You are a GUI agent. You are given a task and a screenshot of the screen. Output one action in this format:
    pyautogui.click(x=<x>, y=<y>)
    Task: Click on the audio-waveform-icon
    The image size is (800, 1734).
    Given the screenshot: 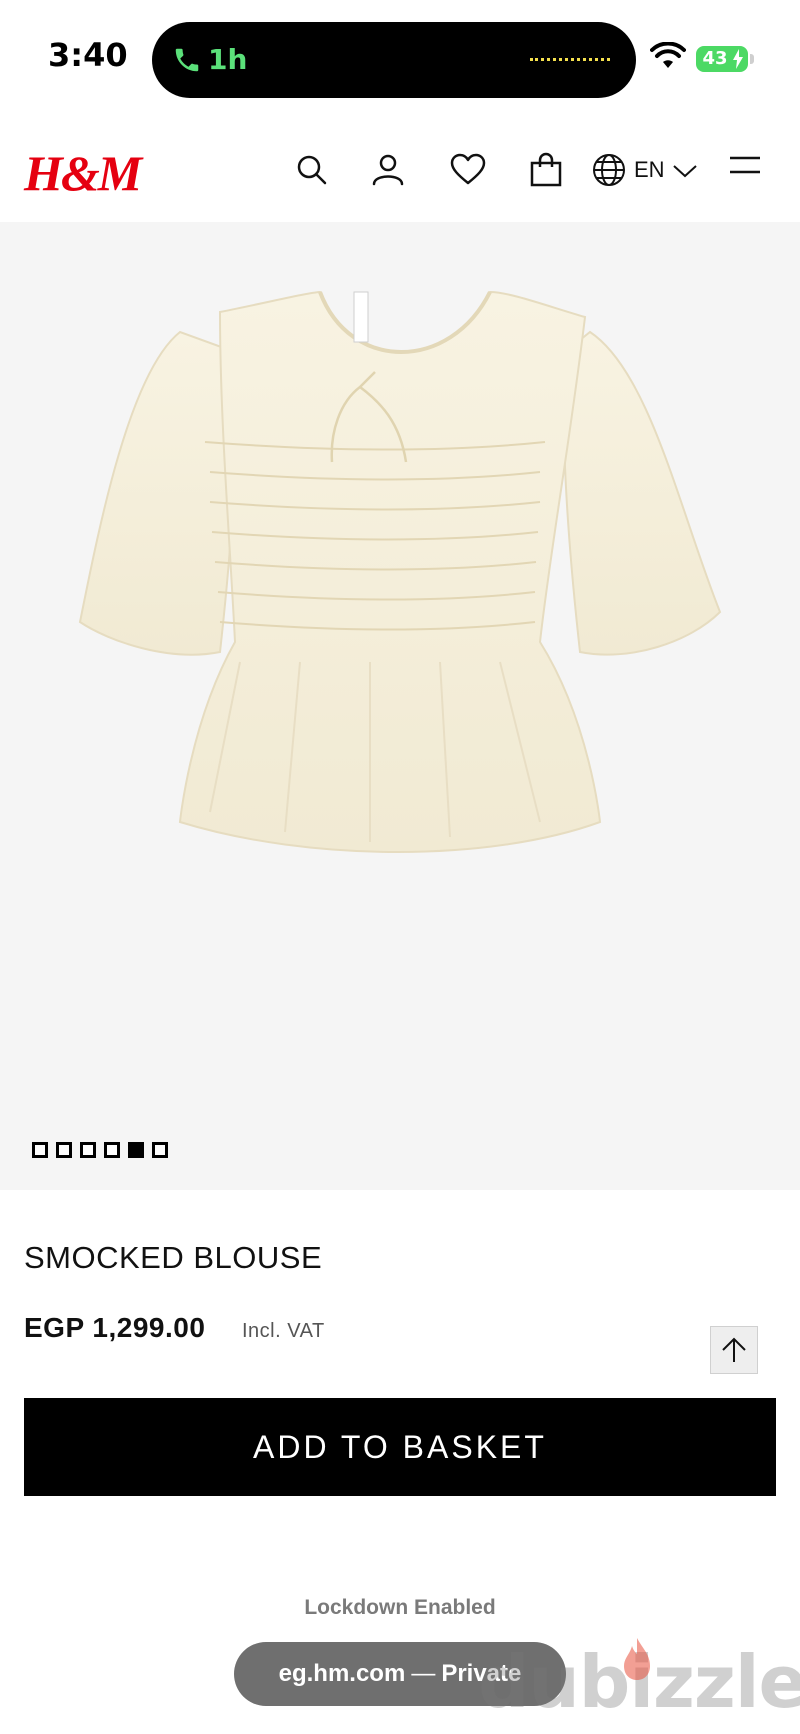 What is the action you would take?
    pyautogui.click(x=570, y=60)
    